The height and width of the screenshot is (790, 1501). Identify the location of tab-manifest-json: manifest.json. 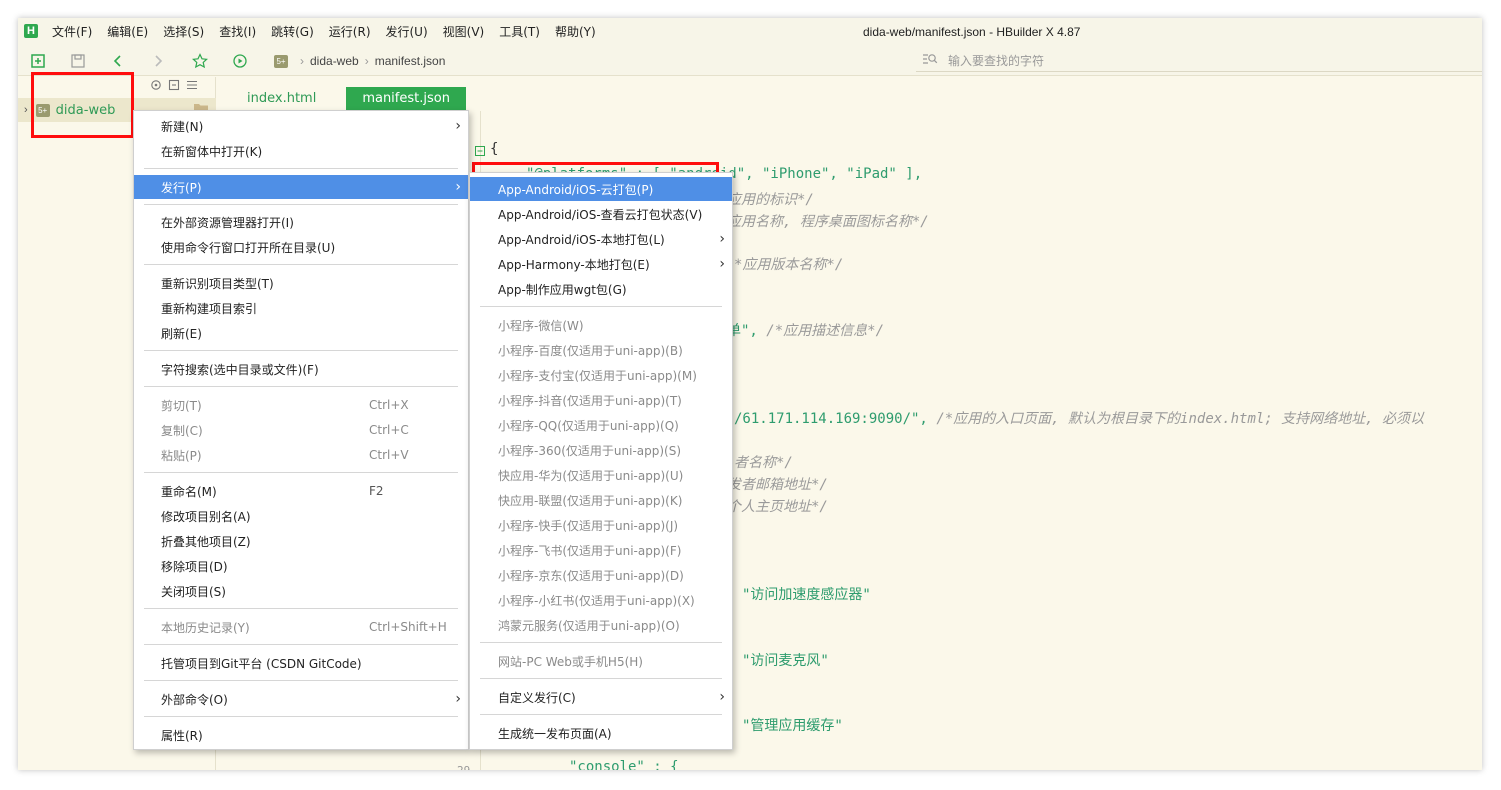
(406, 99).